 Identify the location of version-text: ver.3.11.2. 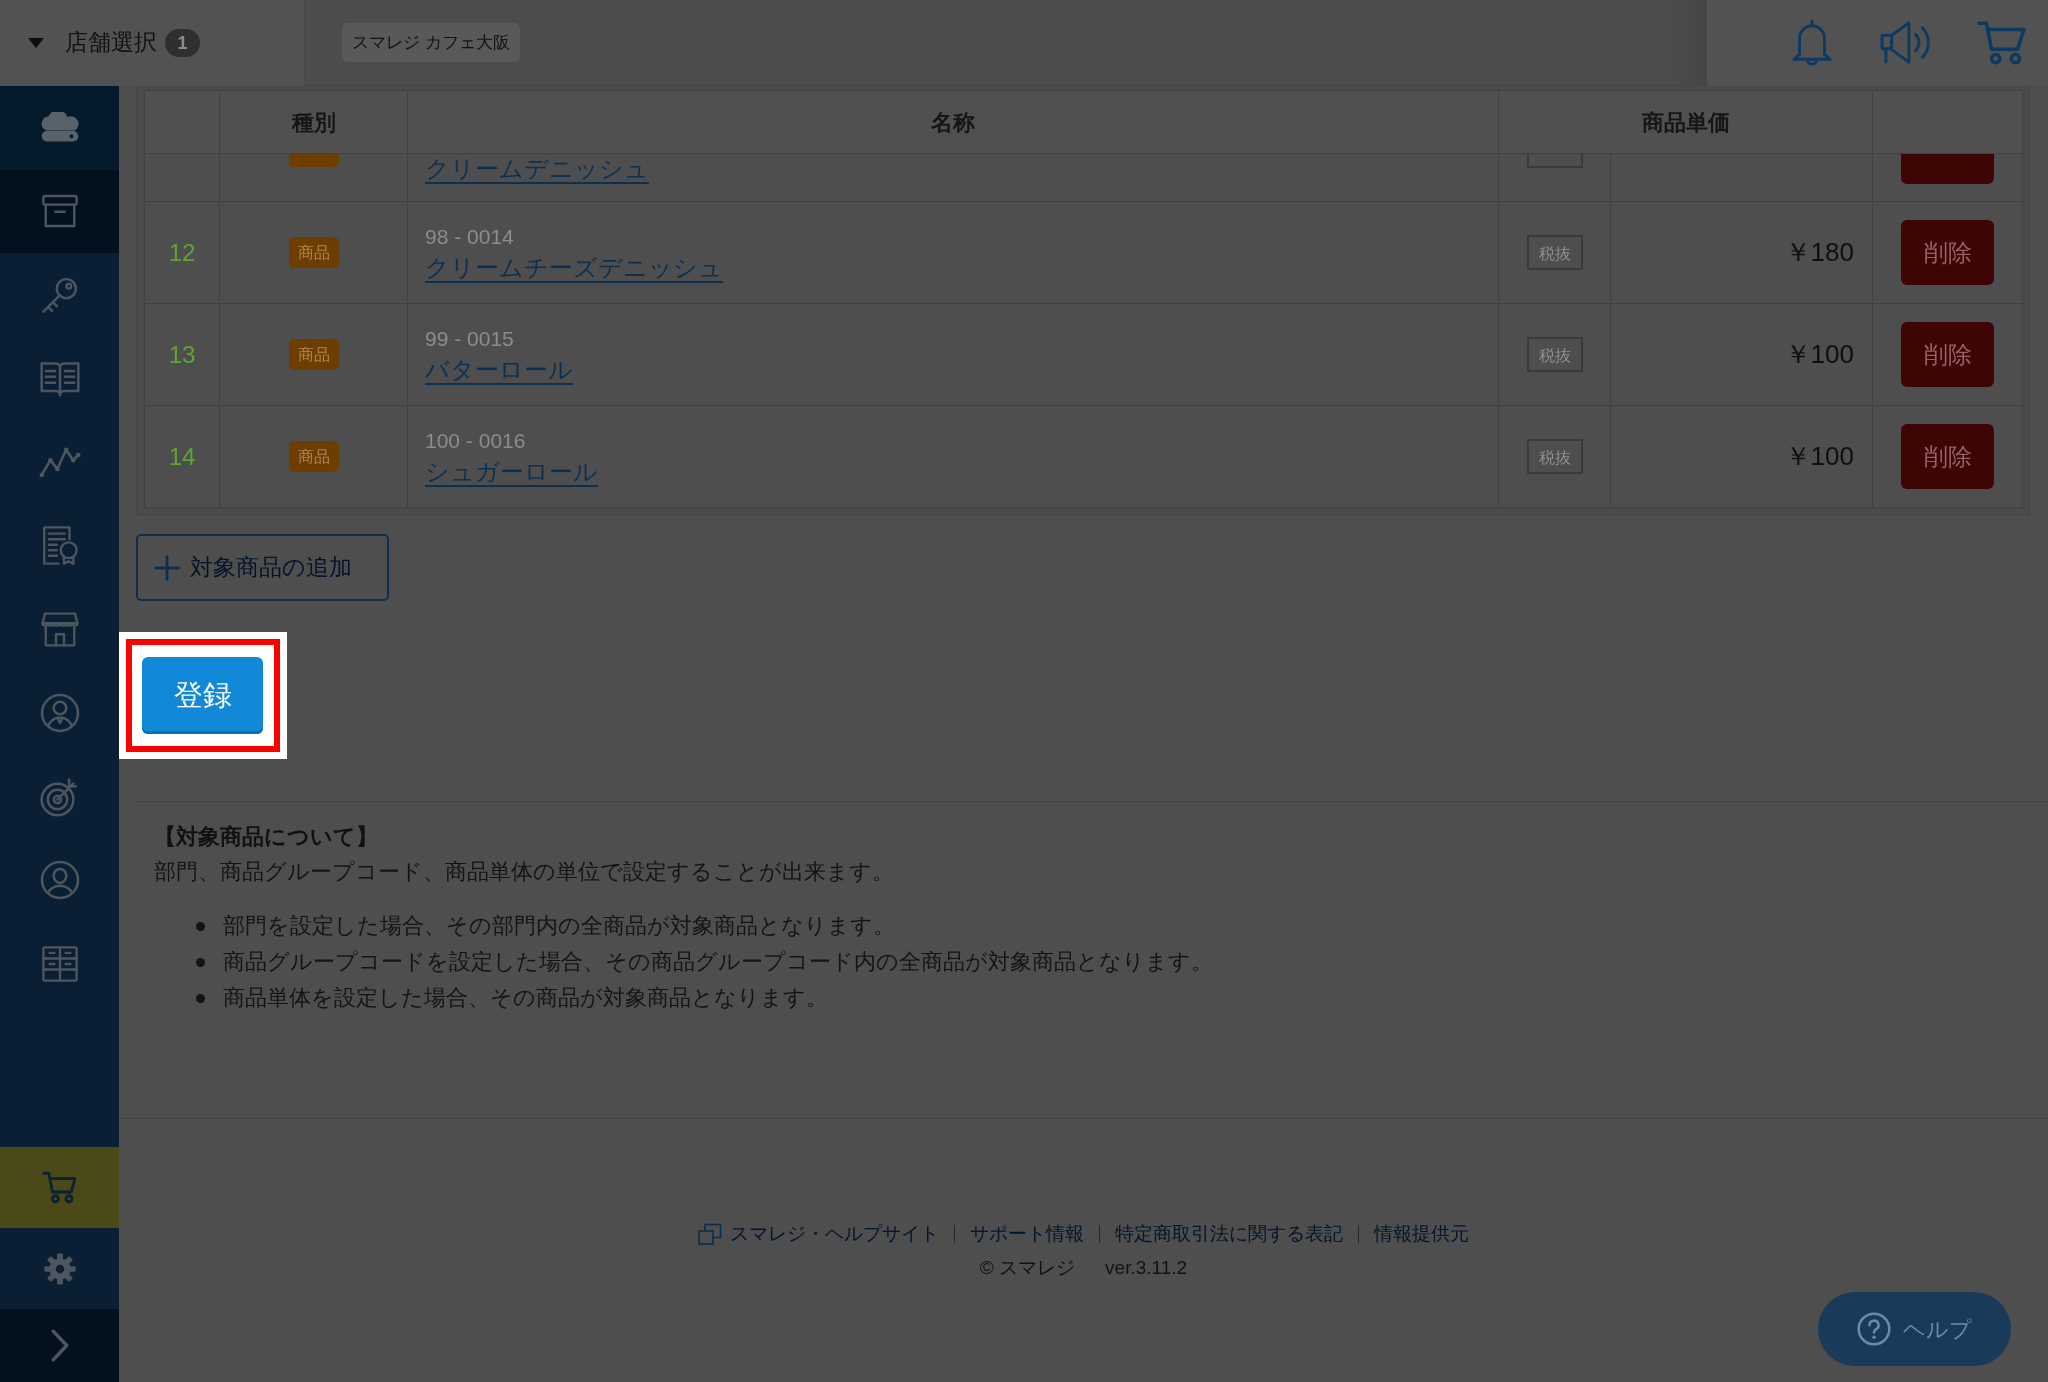
(1146, 1268).